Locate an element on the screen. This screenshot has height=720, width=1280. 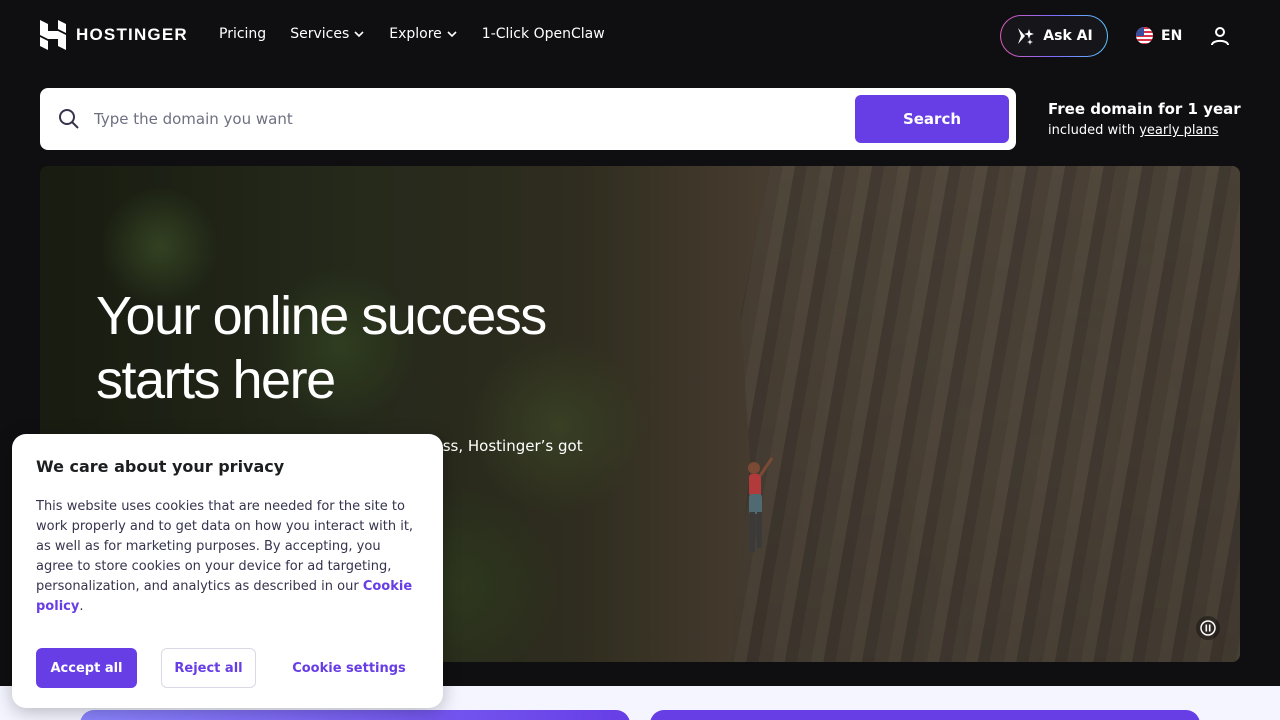
ask-ai-button: Ask AI is located at coordinates (1054, 36).